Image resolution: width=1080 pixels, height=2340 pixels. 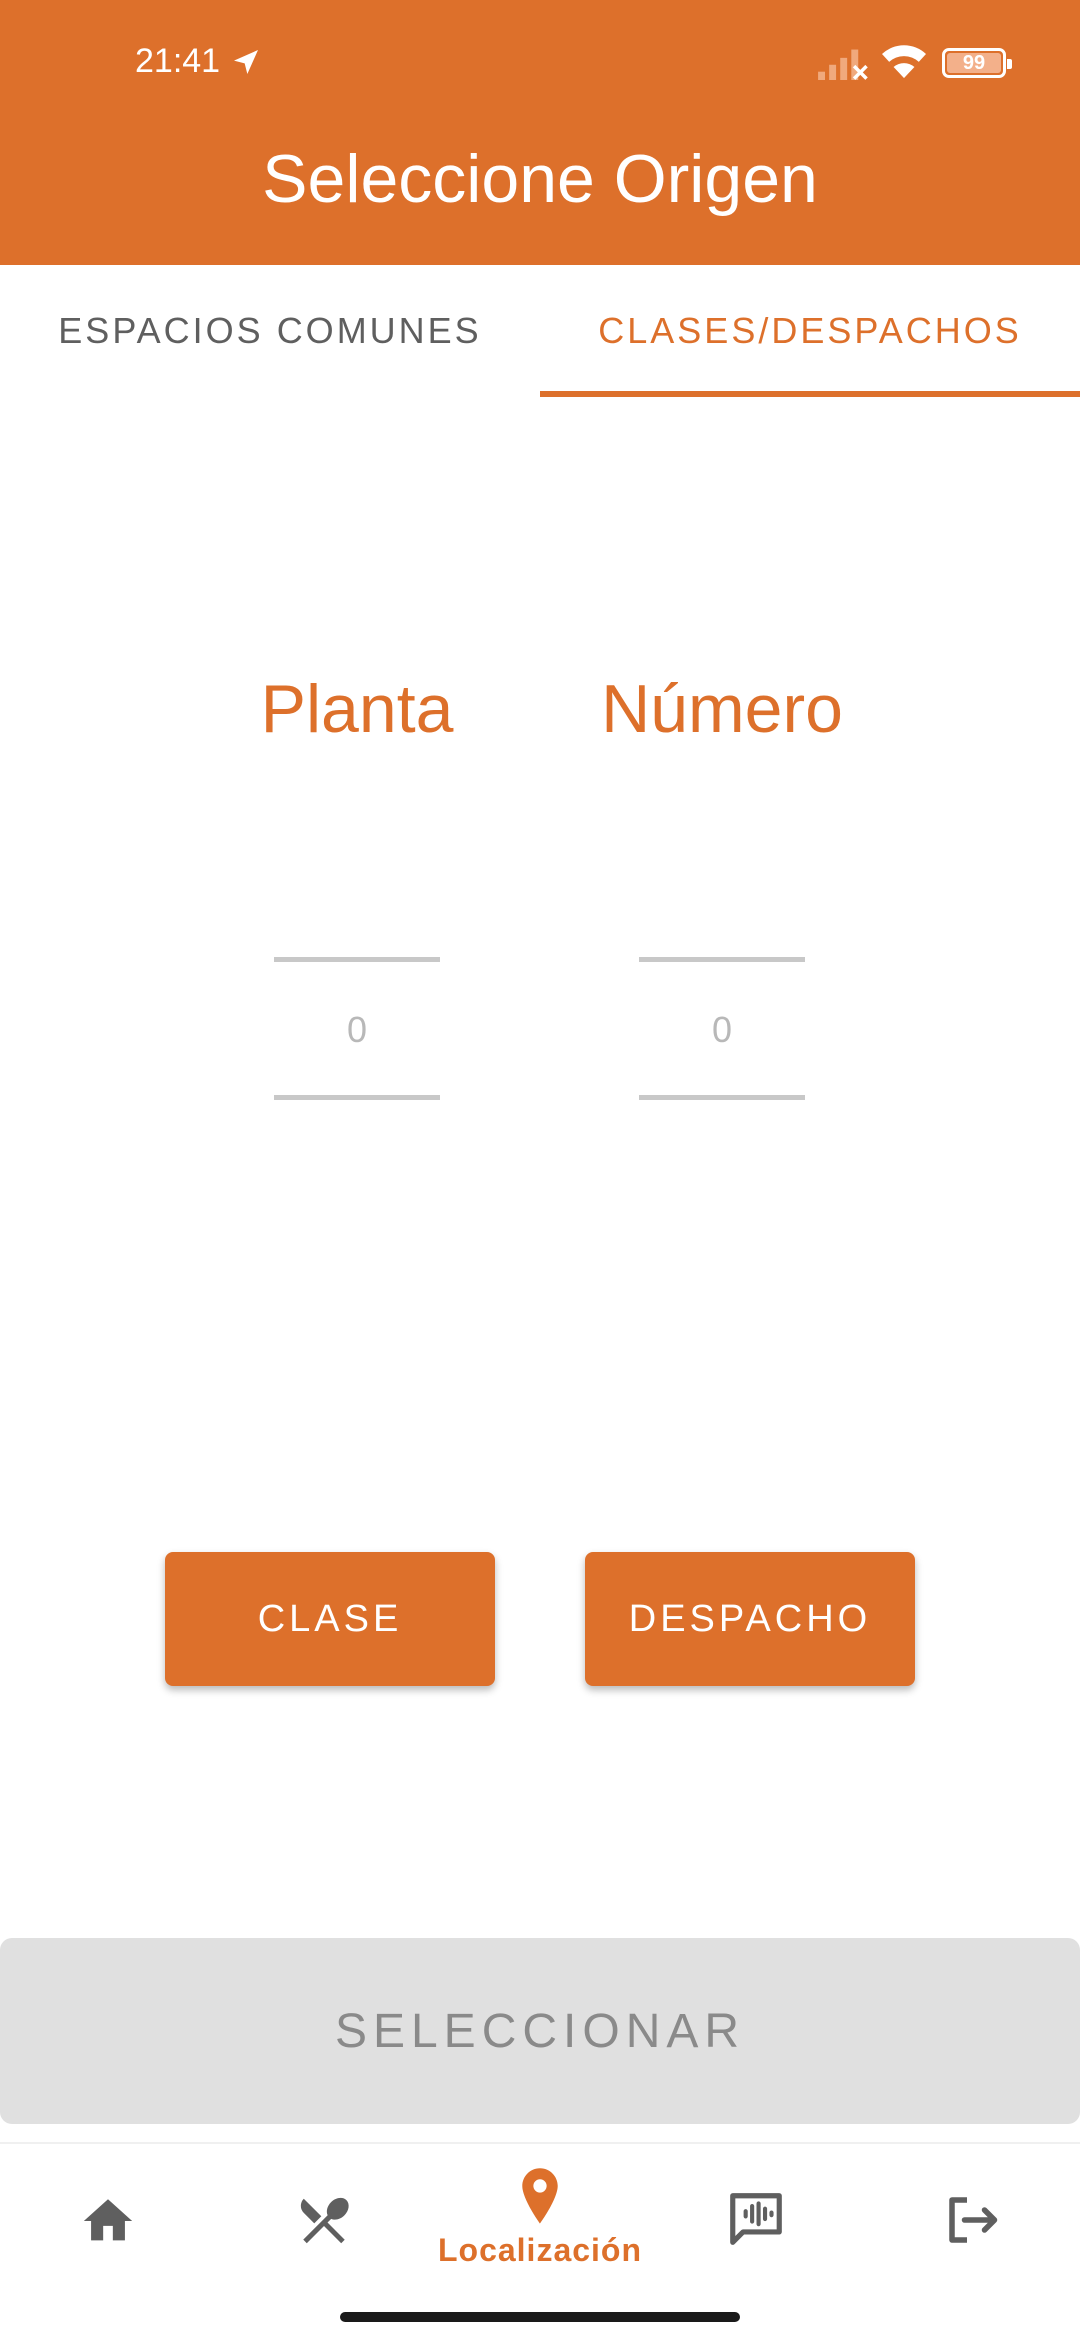 I want to click on bottom-navigation: Localización, so click(x=540, y=2241).